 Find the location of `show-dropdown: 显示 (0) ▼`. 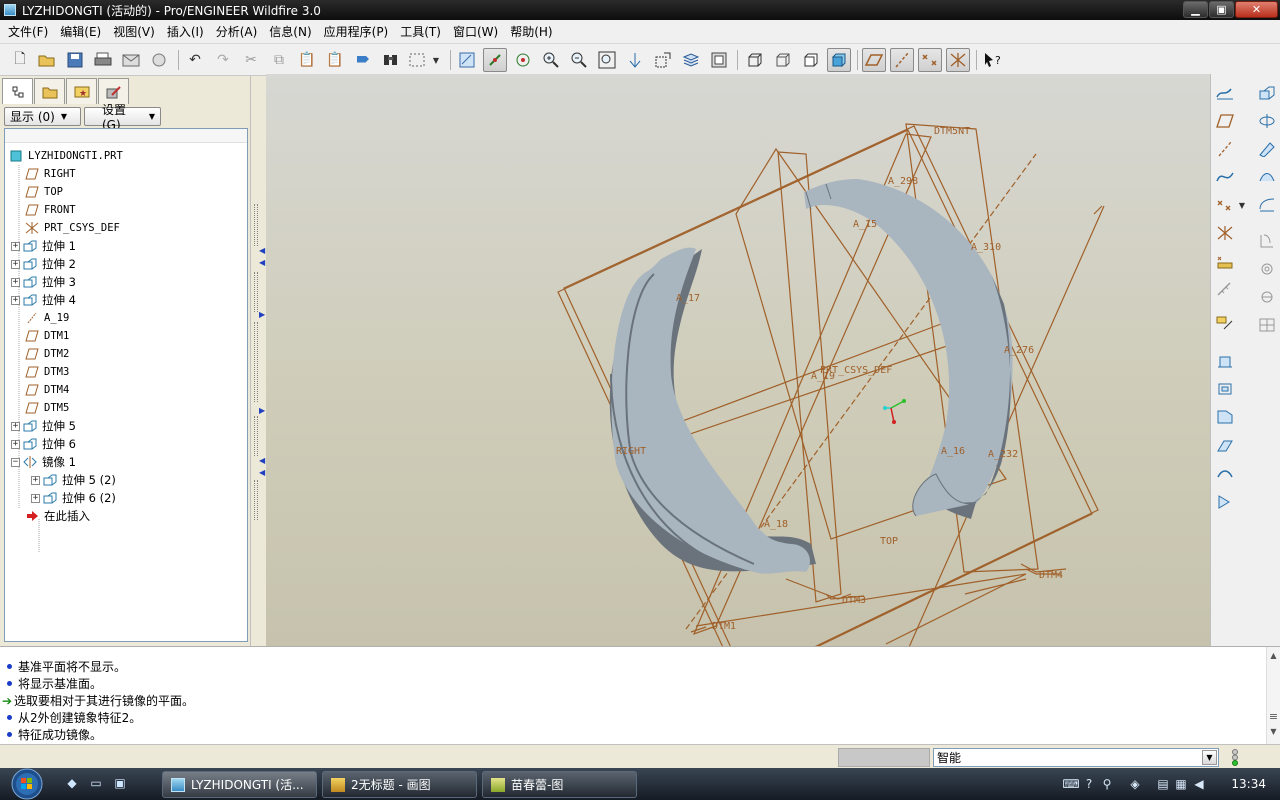

show-dropdown: 显示 (0) ▼ is located at coordinates (42, 116).